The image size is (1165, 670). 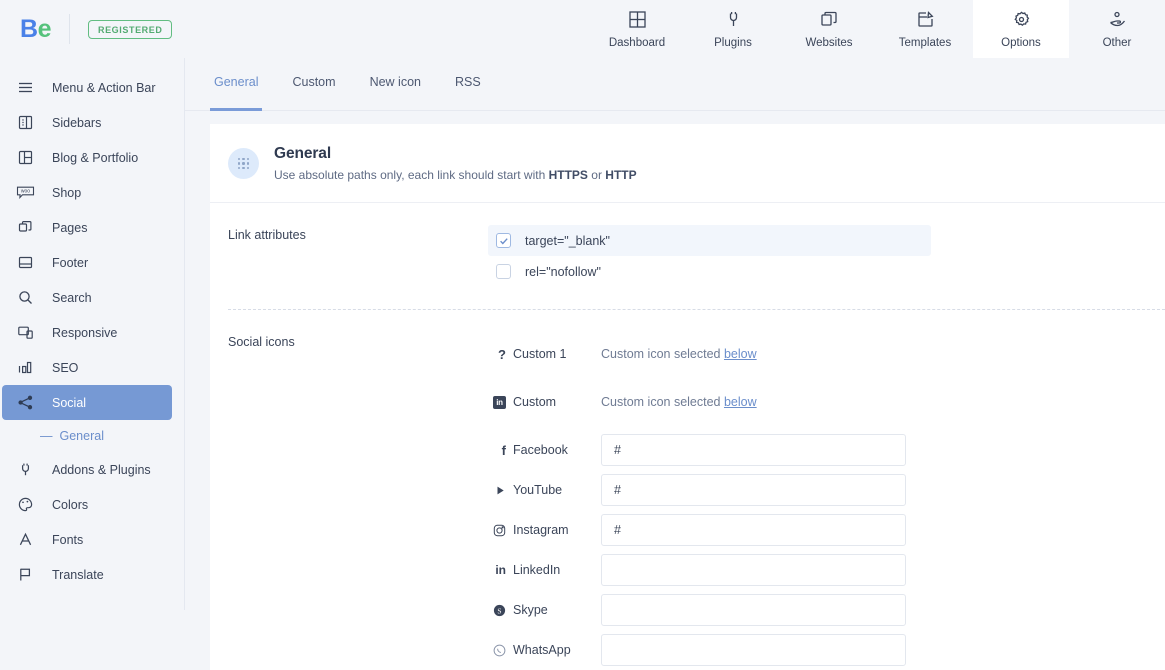 What do you see at coordinates (87, 227) in the screenshot?
I see `sidebar-item-pages: Pages` at bounding box center [87, 227].